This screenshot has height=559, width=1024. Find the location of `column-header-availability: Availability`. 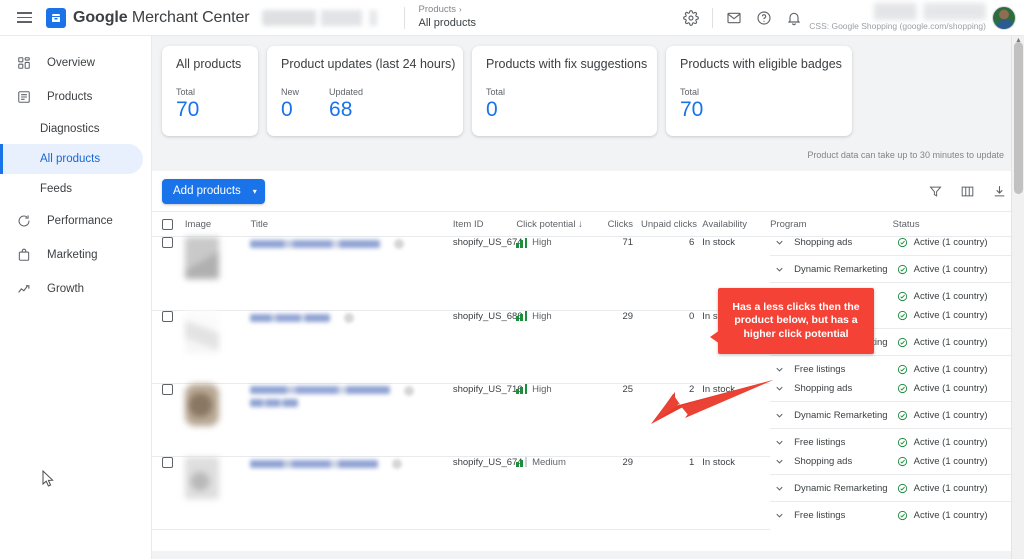

column-header-availability: Availability is located at coordinates (736, 224).